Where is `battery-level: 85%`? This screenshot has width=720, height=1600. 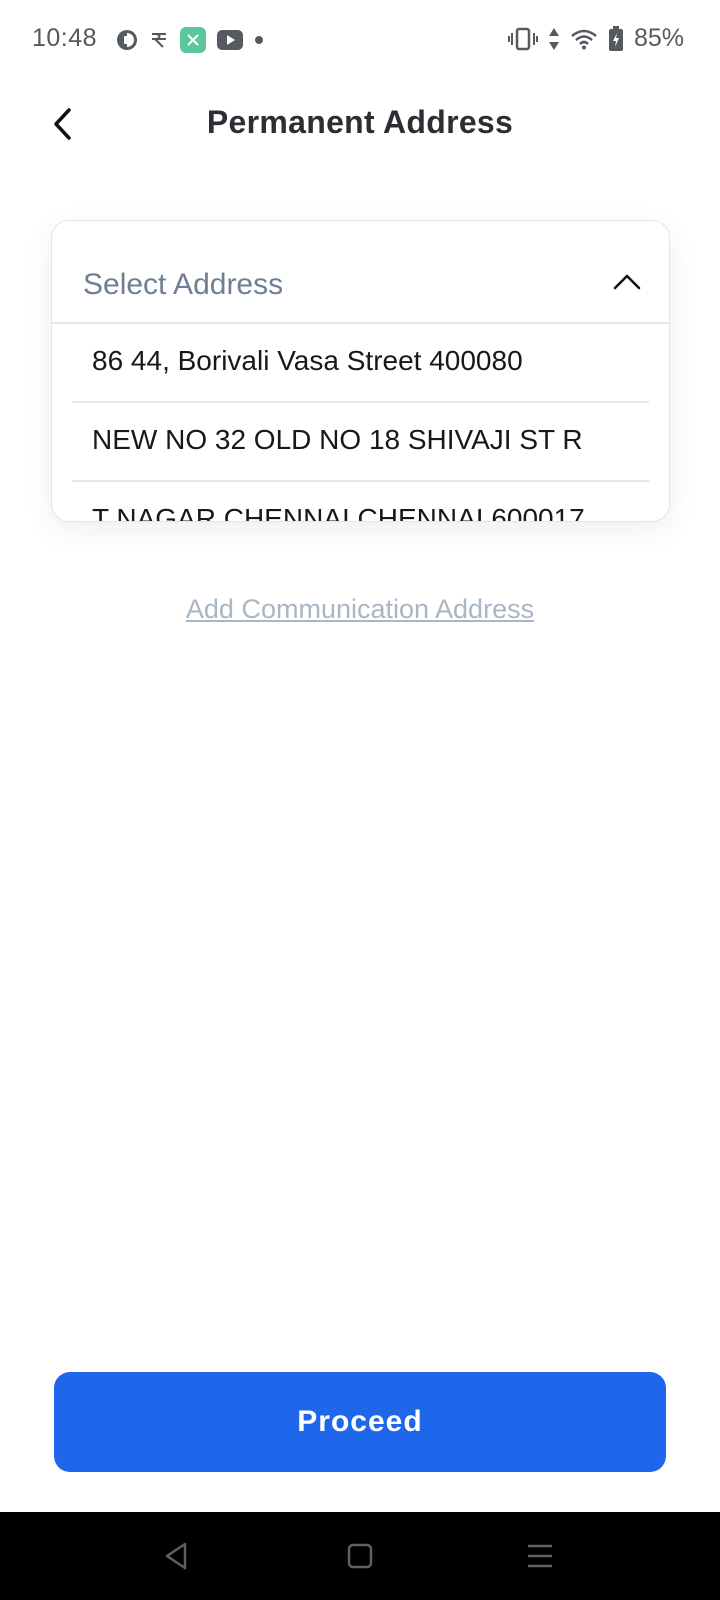 battery-level: 85% is located at coordinates (658, 38).